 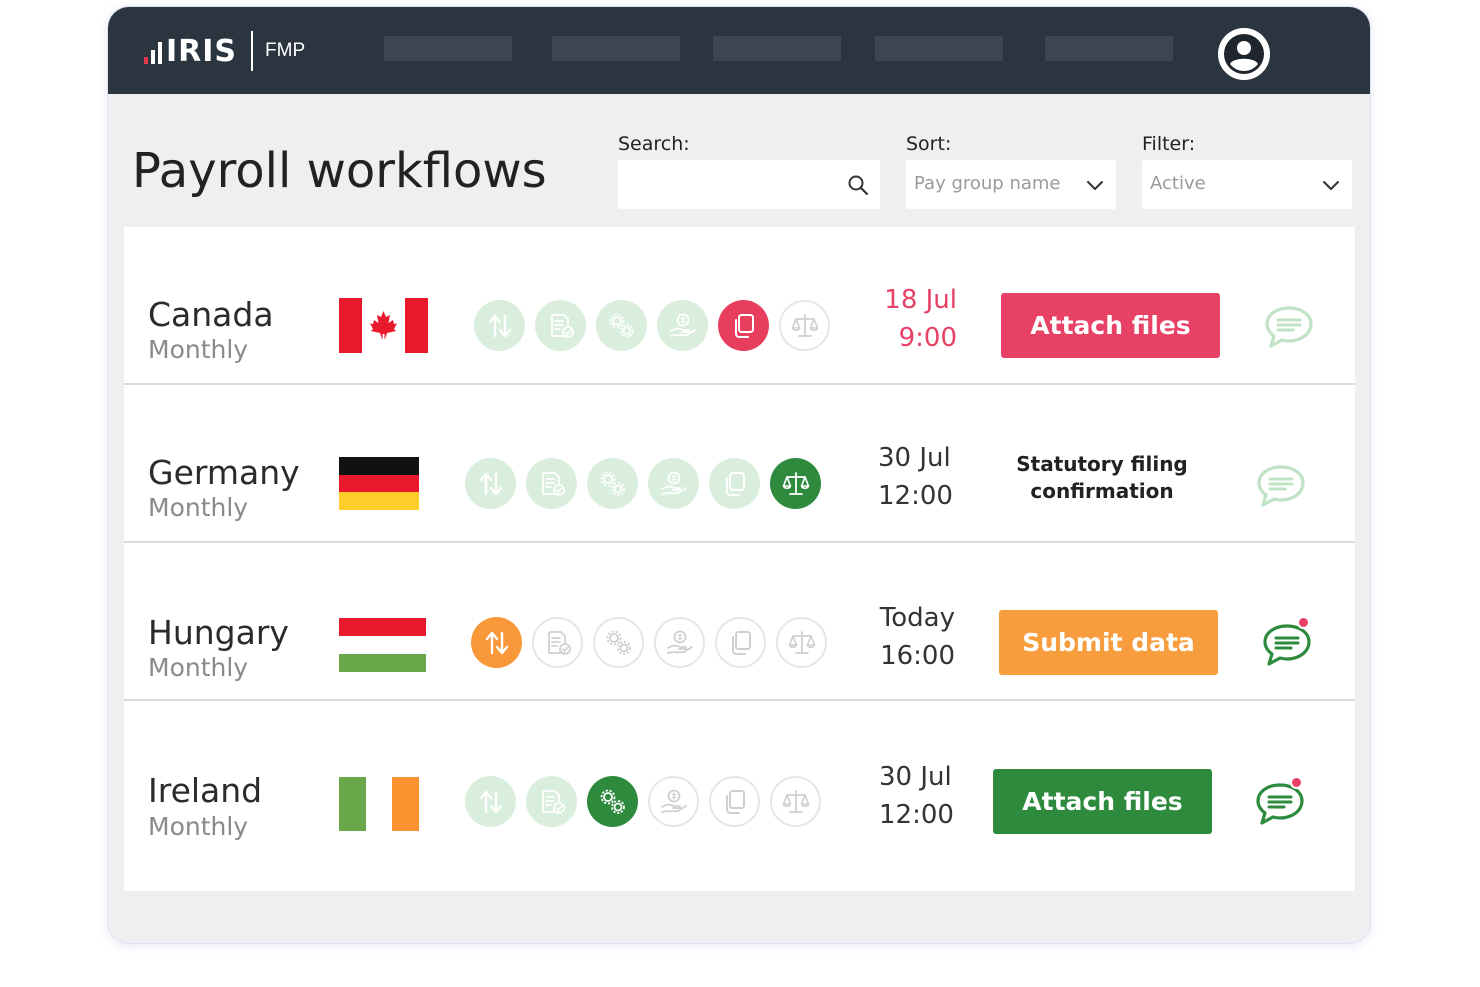 What do you see at coordinates (929, 144) in the screenshot?
I see `sort-label: Sort:` at bounding box center [929, 144].